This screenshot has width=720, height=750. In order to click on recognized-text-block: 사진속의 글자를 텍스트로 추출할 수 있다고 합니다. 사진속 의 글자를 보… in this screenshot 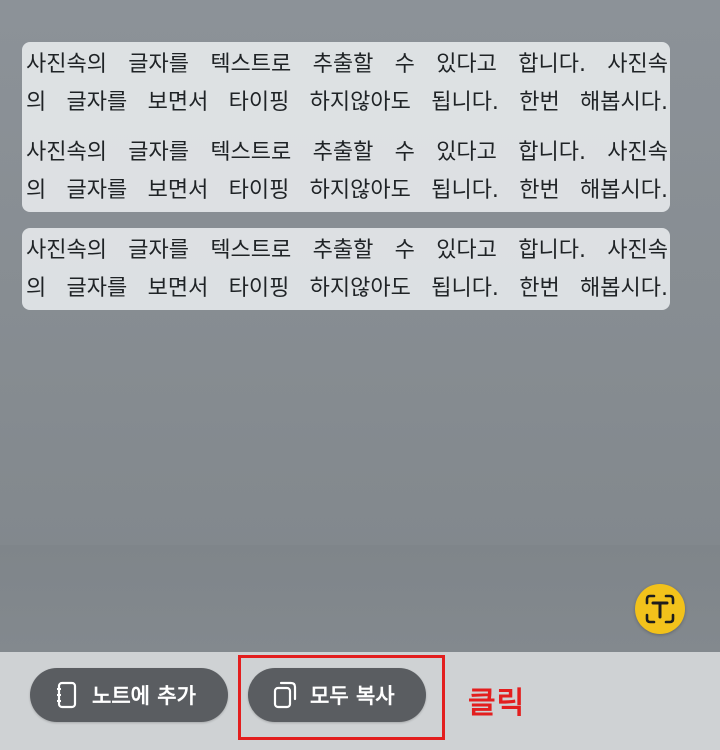, I will do `click(346, 269)`.